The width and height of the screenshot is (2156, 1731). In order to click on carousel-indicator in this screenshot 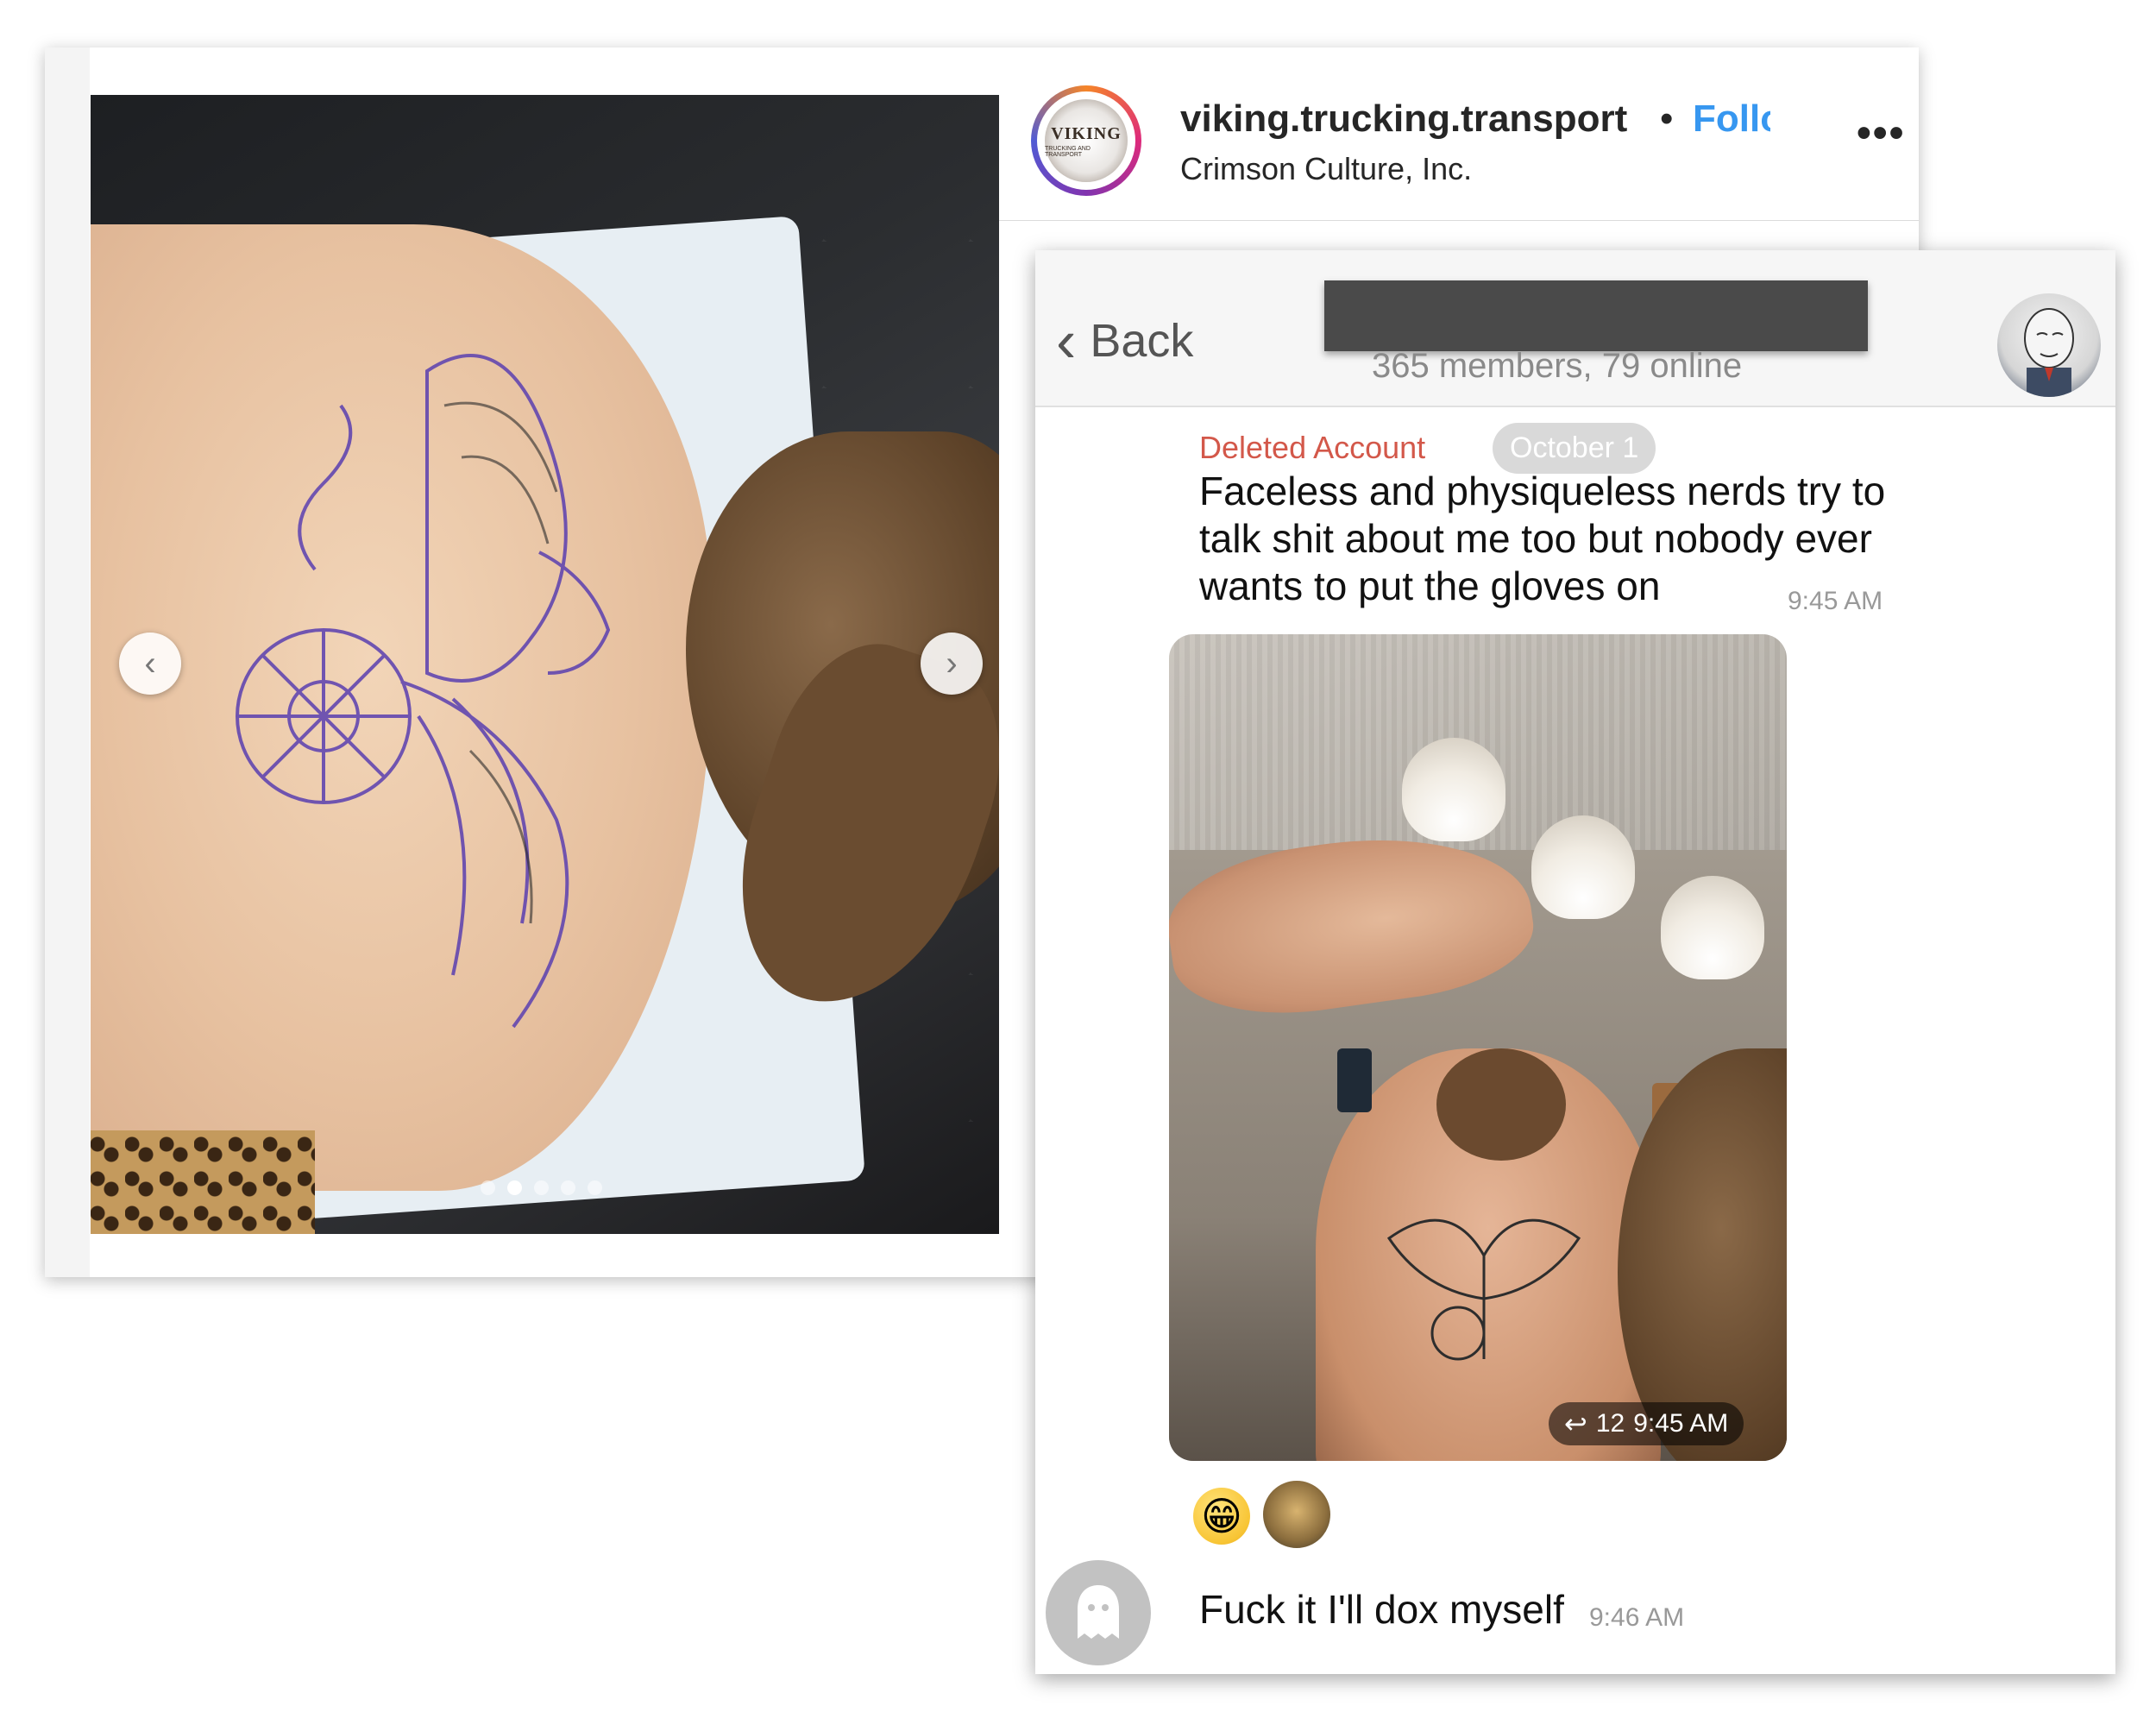, I will do `click(542, 1187)`.